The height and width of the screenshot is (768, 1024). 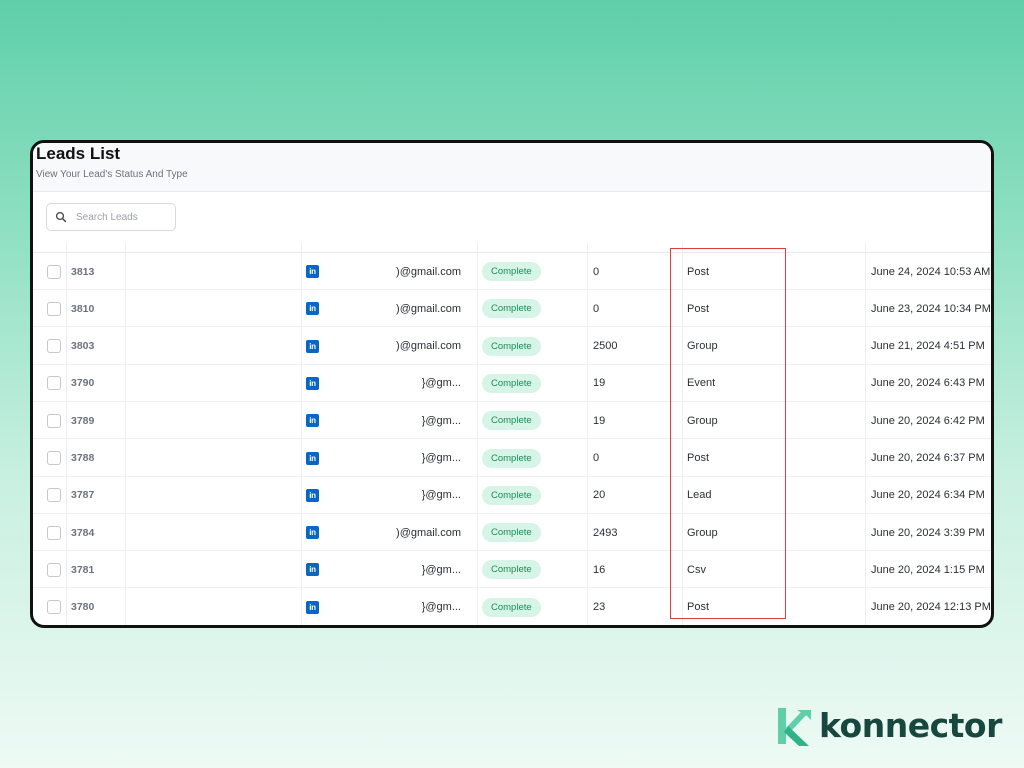 I want to click on konnector-logo-icon, so click(x=794, y=727).